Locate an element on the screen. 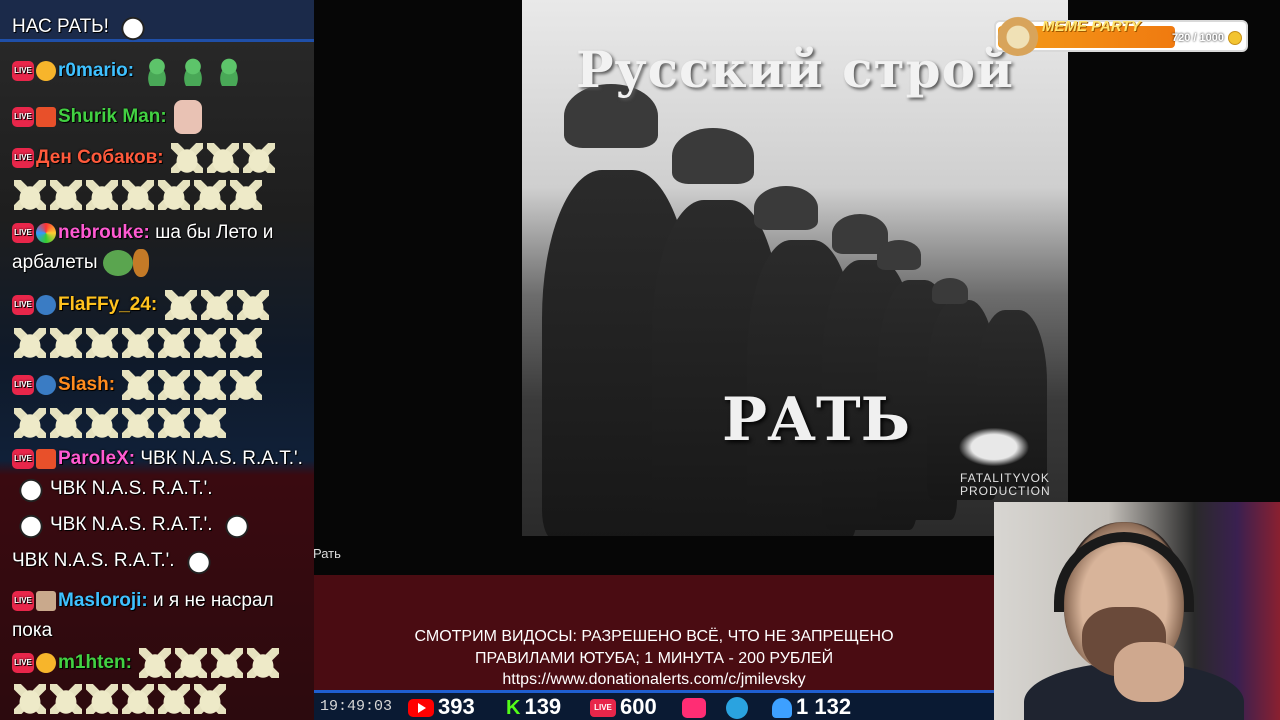  cool-frog-emote-icon is located at coordinates (117, 262).